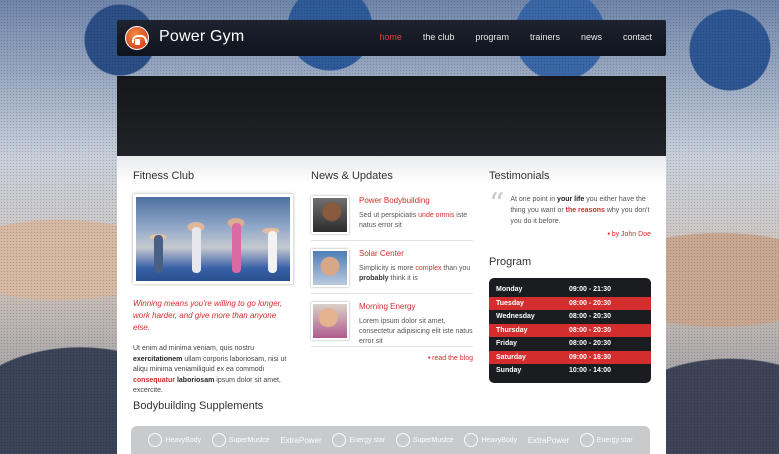  I want to click on news-heading: News & Updates, so click(352, 176).